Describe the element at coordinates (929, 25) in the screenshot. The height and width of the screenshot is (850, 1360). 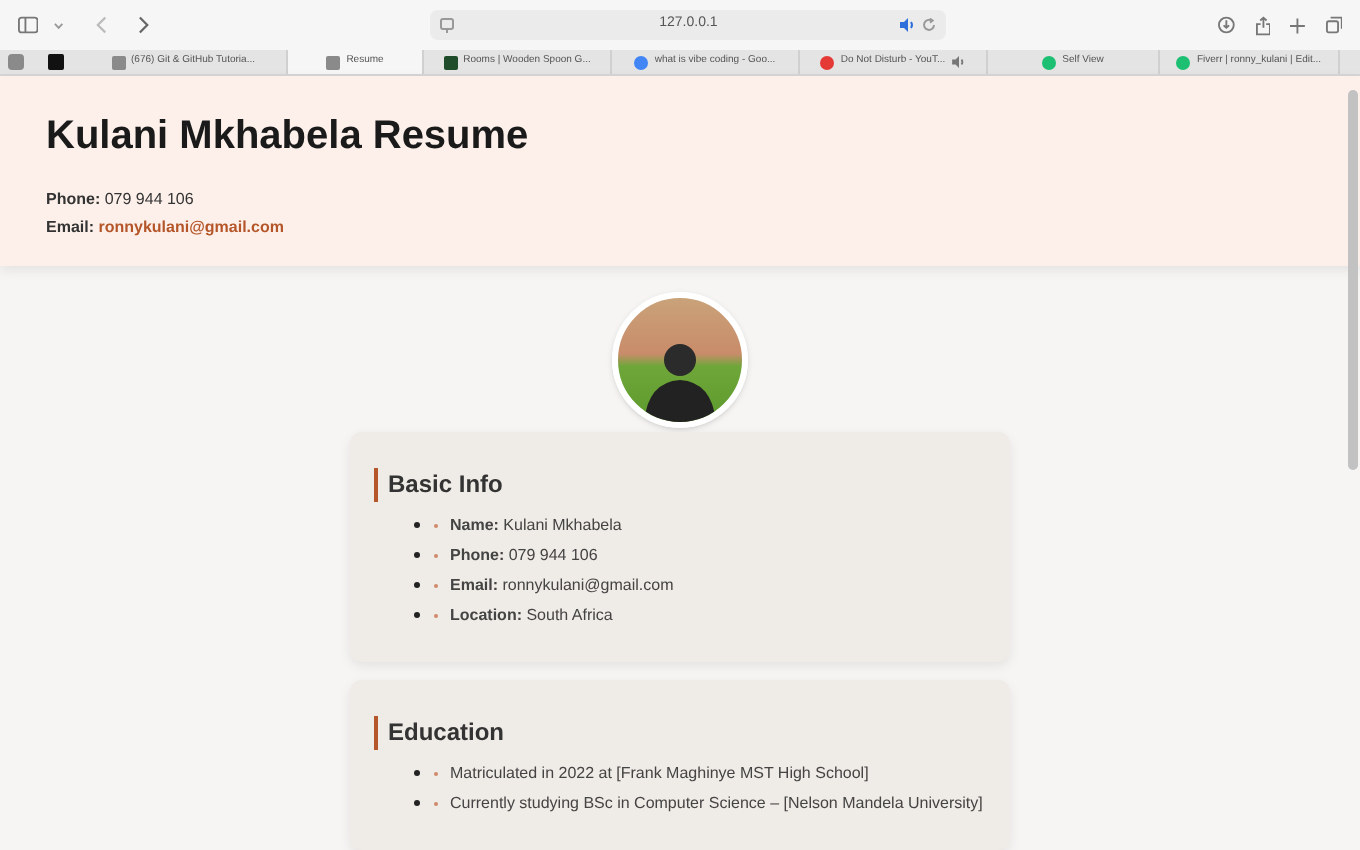
I see `reload-icon` at that location.